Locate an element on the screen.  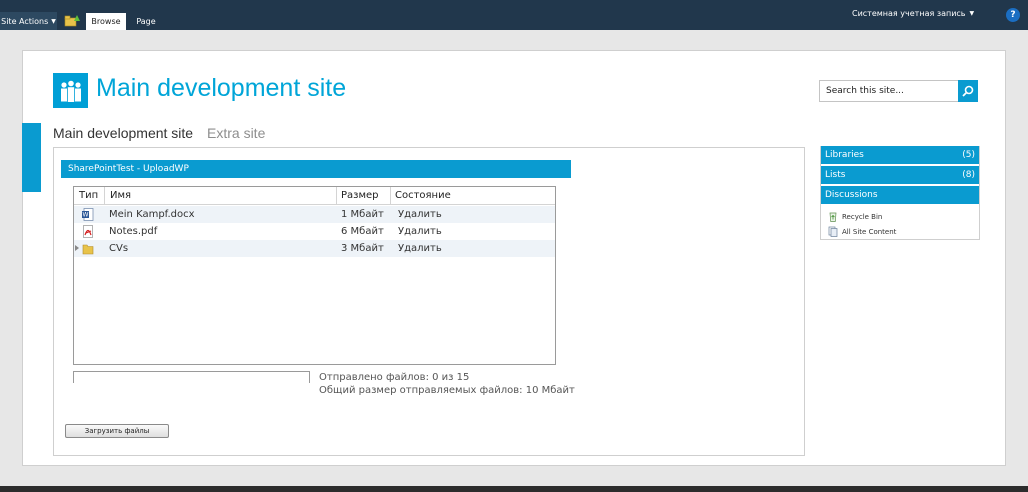
file-name: Mein Kampf.docx is located at coordinates (152, 214).